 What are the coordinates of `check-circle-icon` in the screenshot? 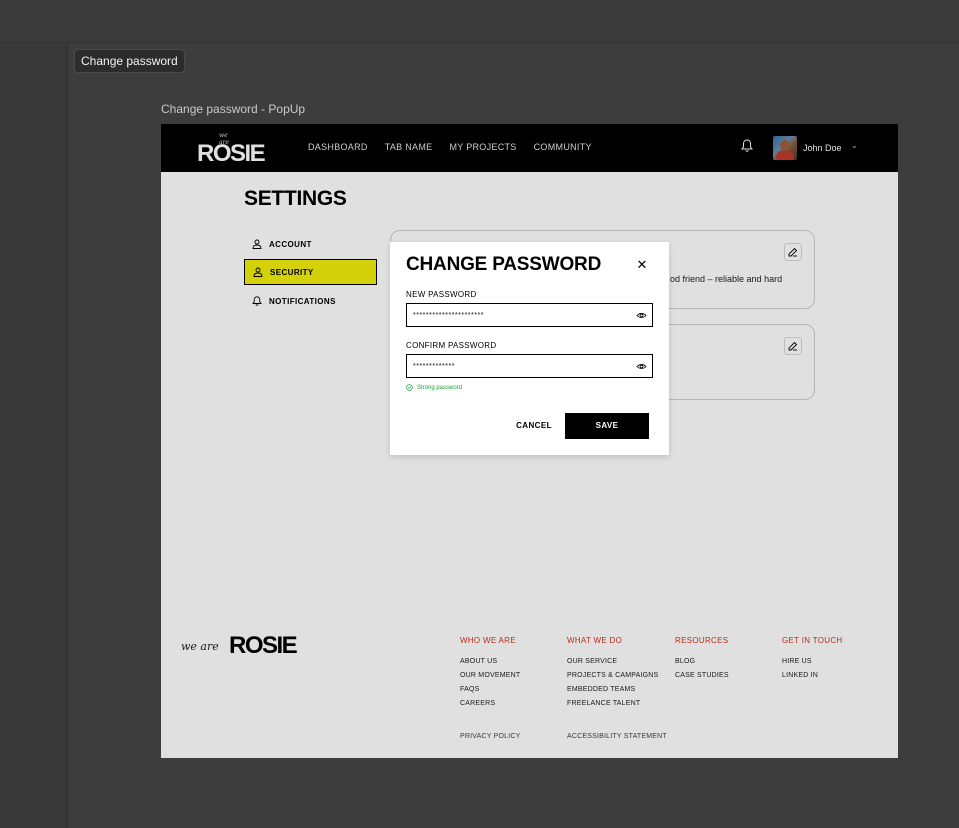 It's located at (409, 387).